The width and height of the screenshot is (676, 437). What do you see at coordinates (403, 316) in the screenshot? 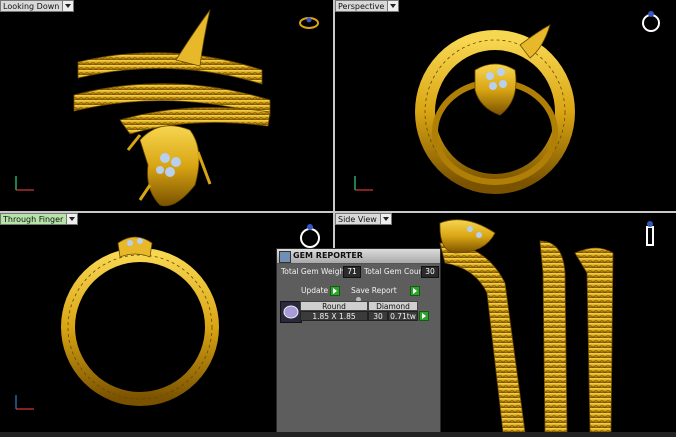
I see `gem-weight-cell: 0.71tw` at bounding box center [403, 316].